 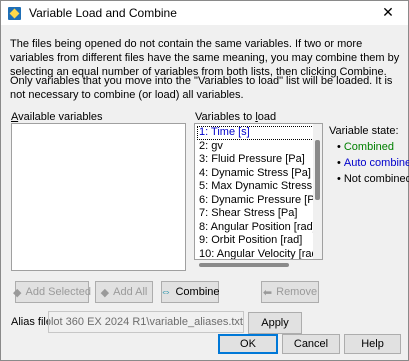 I want to click on close-icon: ✕, so click(x=388, y=12).